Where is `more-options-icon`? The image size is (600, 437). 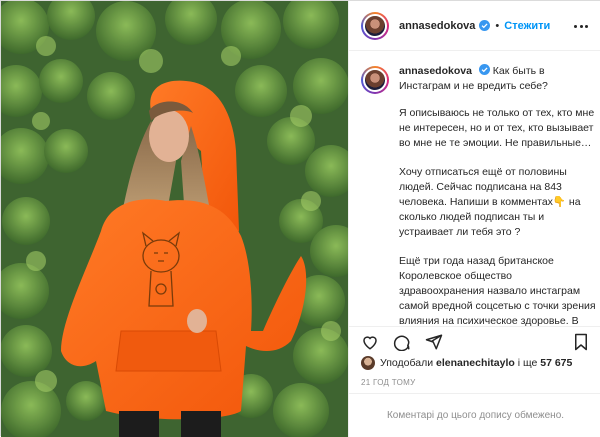
more-options-icon is located at coordinates (581, 26).